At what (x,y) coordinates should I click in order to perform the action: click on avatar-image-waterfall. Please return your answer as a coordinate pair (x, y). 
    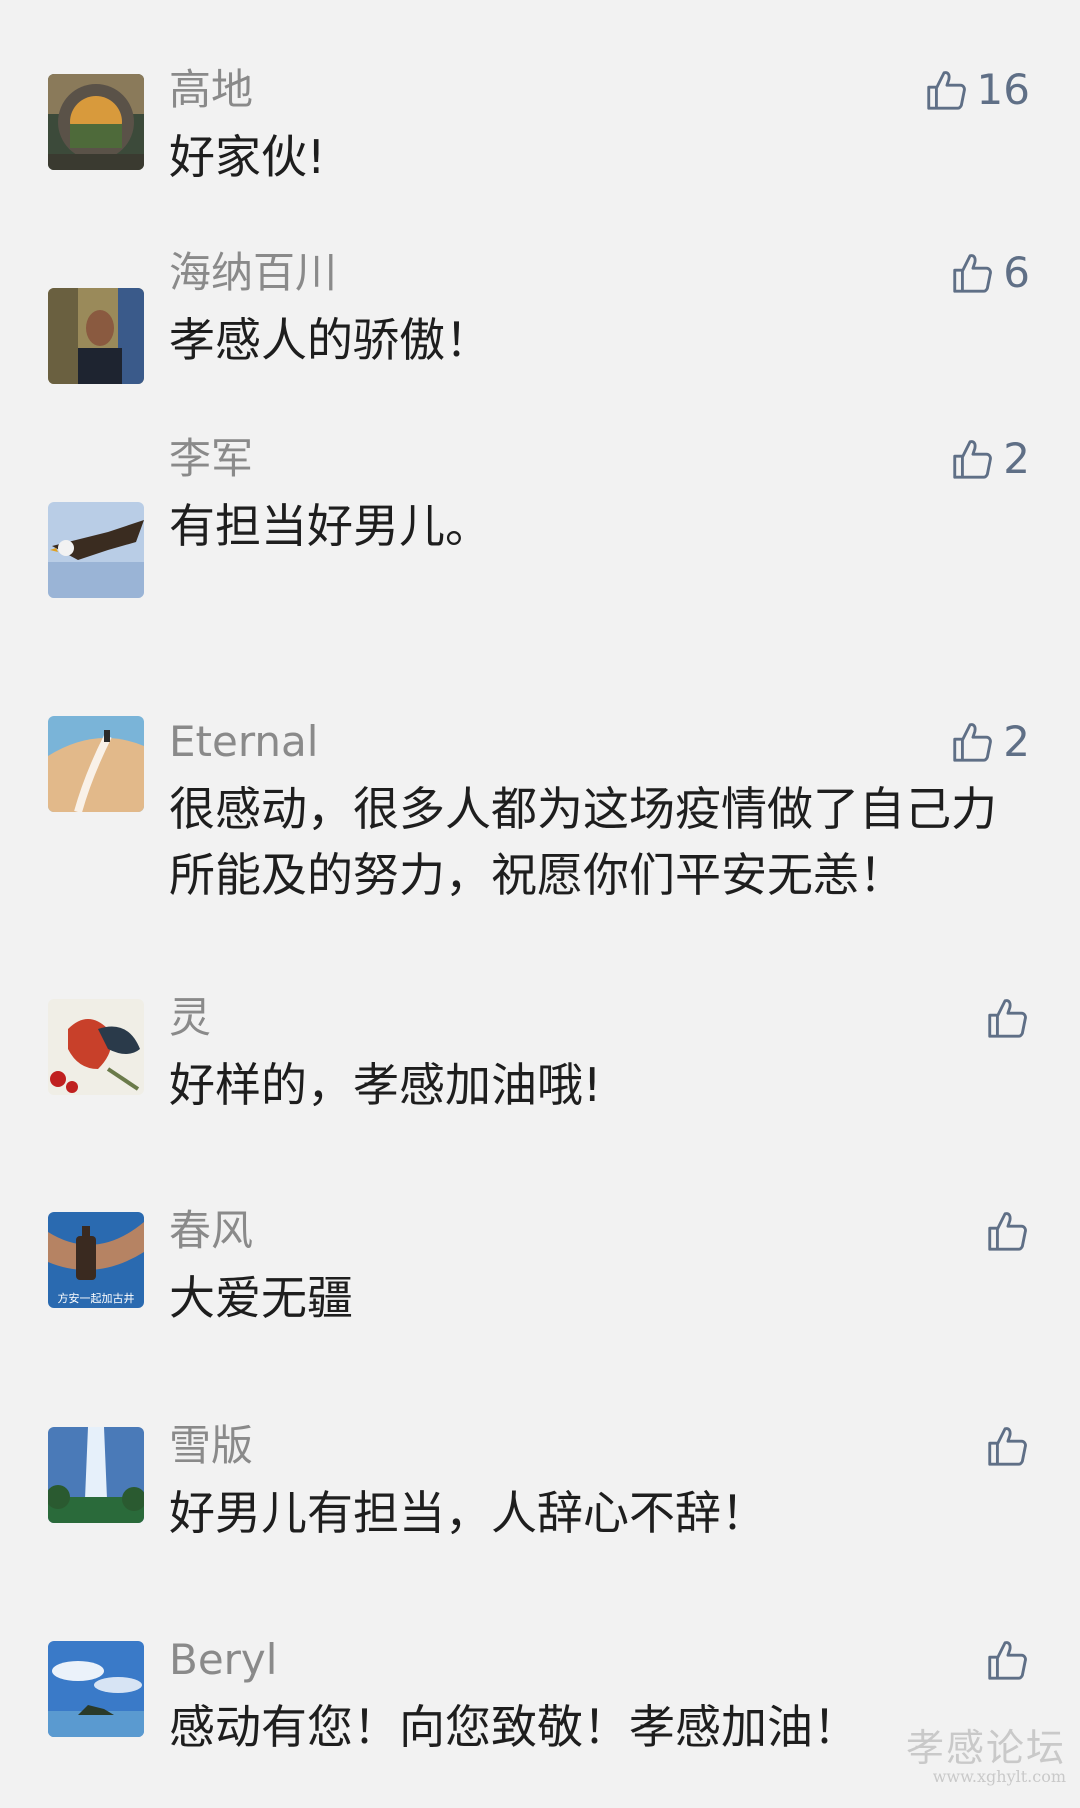
    Looking at the image, I should click on (96, 1475).